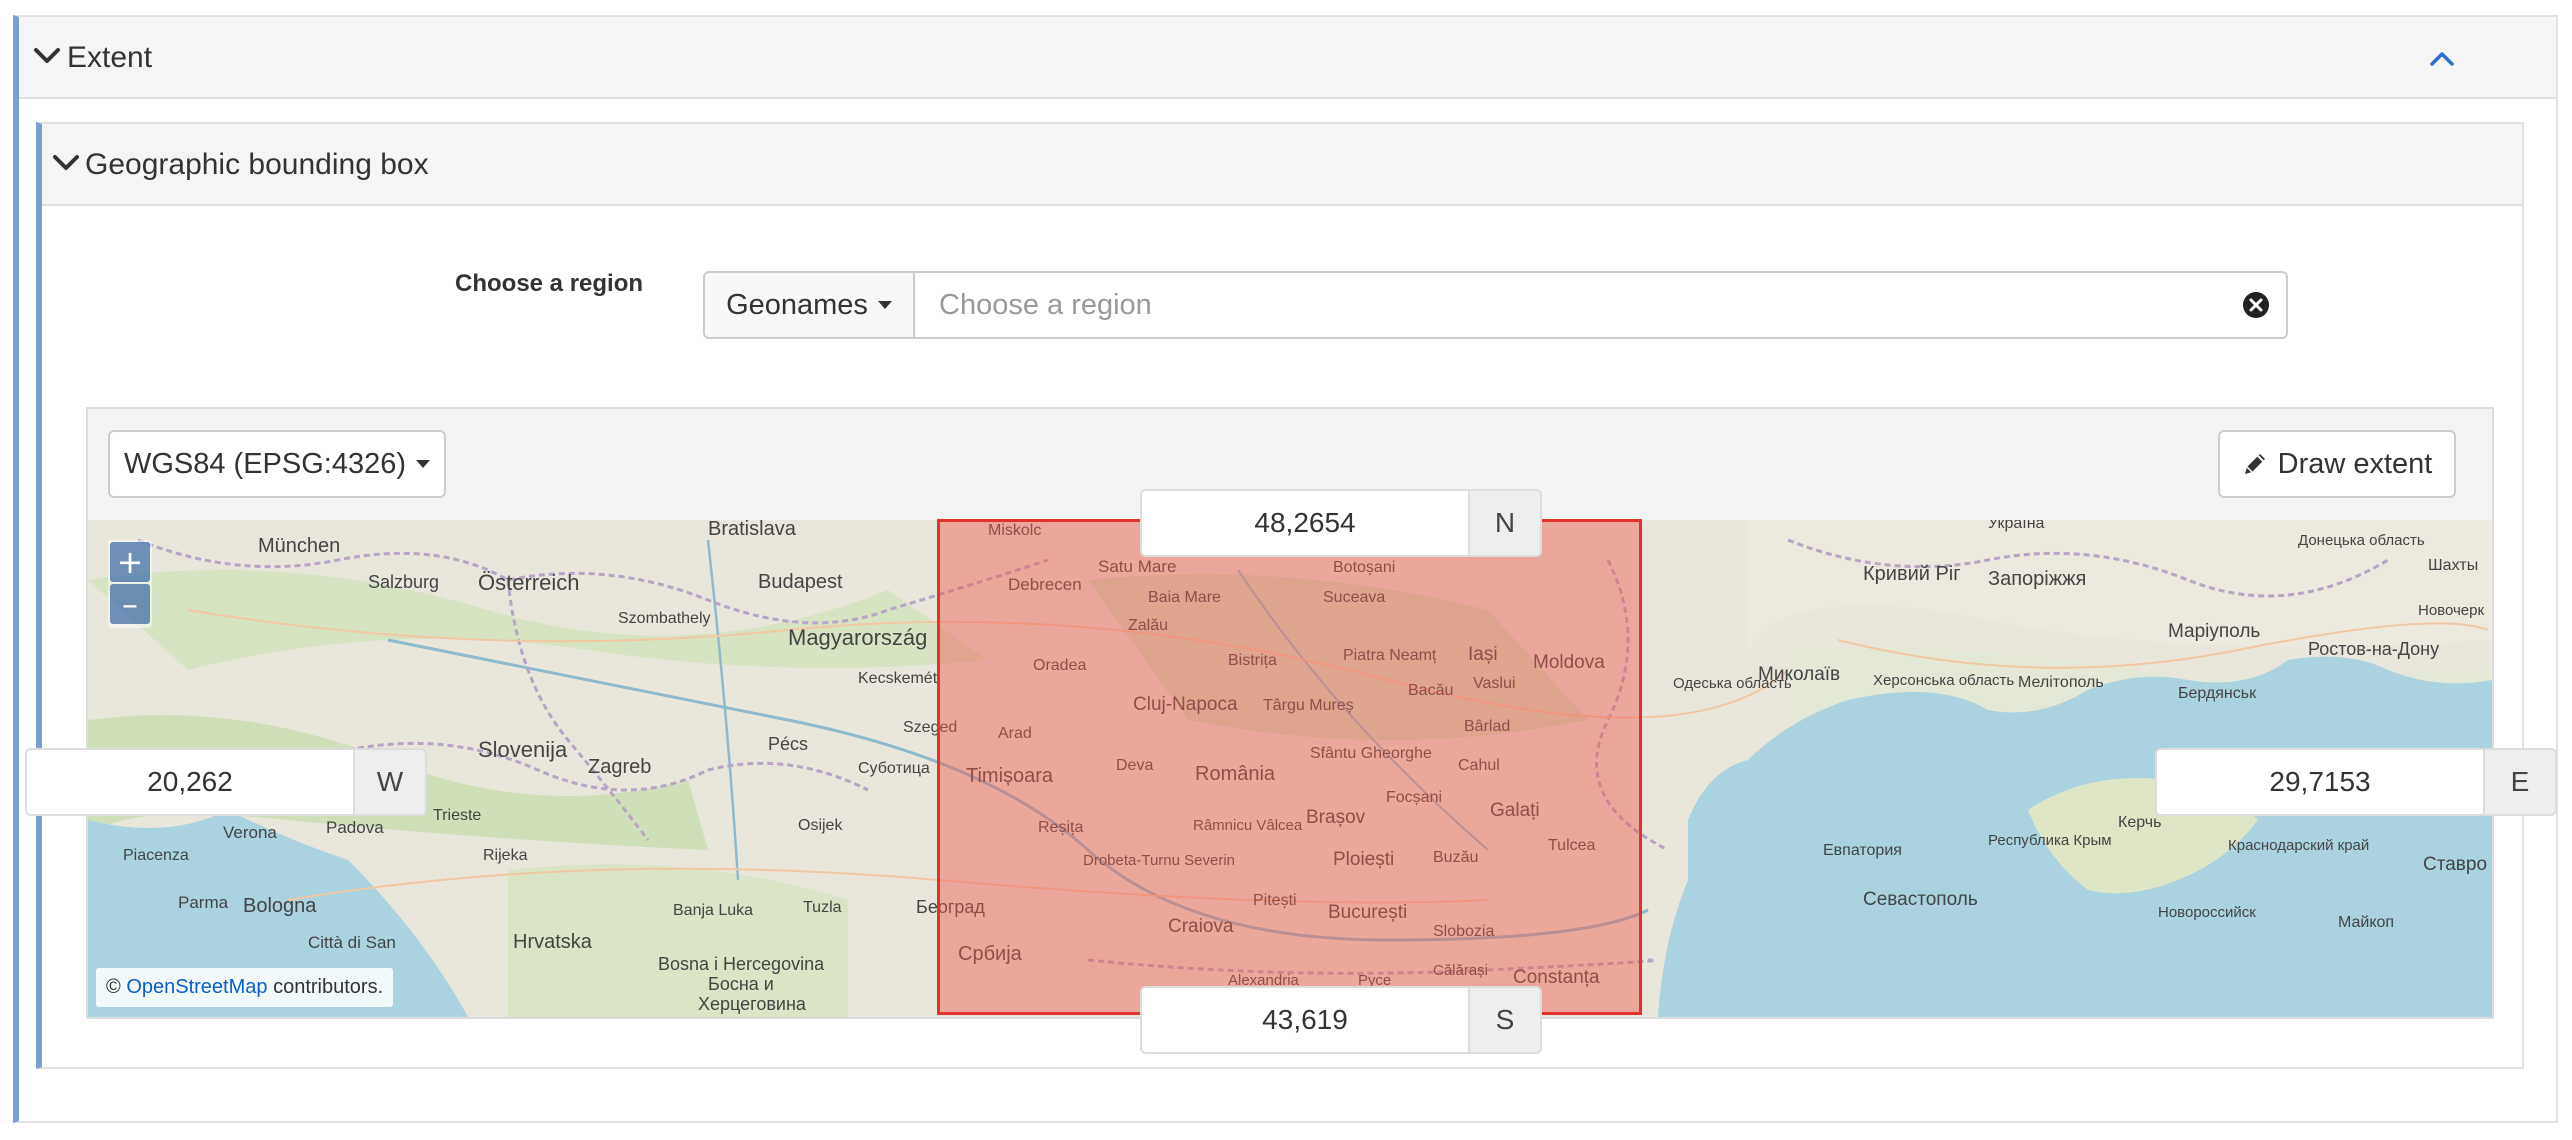  Describe the element at coordinates (250, 832) in the screenshot. I see `svg-text: Verona` at that location.